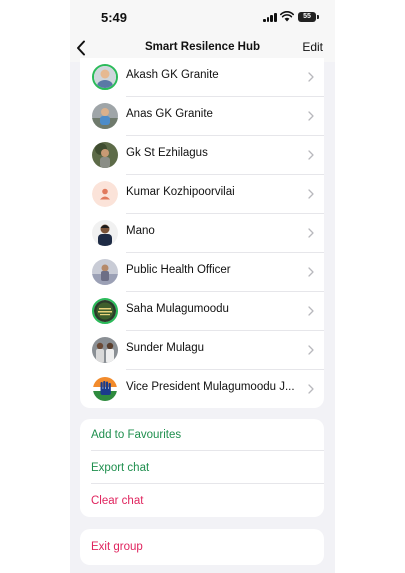  I want to click on add-to-favourites-button: Add to Favourites, so click(202, 435).